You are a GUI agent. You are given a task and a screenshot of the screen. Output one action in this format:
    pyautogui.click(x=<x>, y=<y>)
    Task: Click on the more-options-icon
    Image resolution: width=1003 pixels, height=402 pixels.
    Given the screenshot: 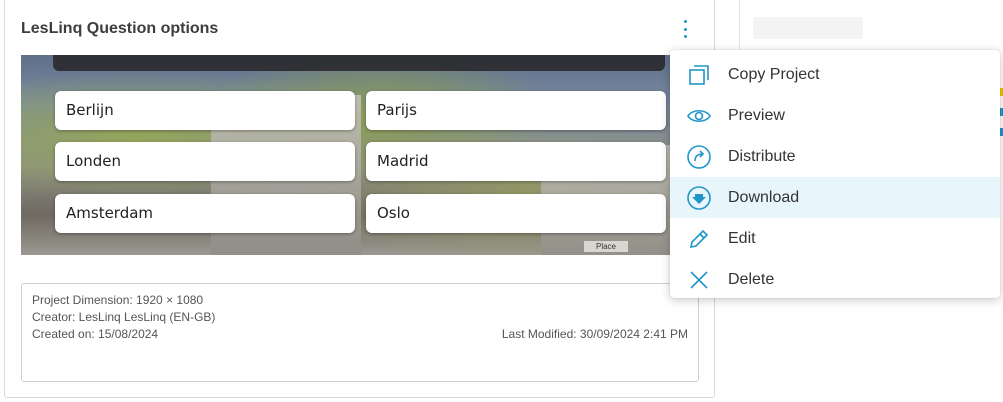 What is the action you would take?
    pyautogui.click(x=685, y=29)
    